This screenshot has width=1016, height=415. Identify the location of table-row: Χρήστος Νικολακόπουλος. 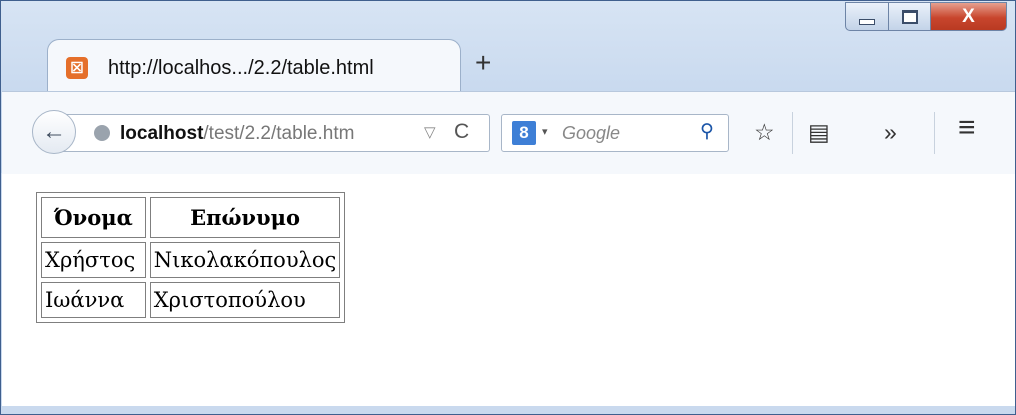
(191, 260).